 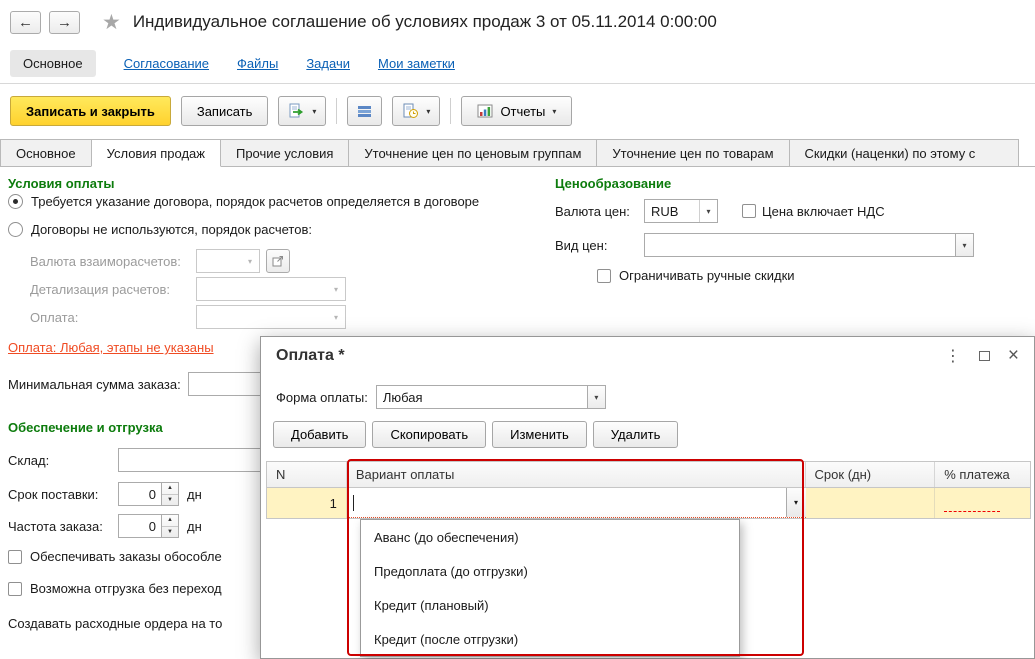 I want to click on shipment-checkbox, so click(x=15, y=588).